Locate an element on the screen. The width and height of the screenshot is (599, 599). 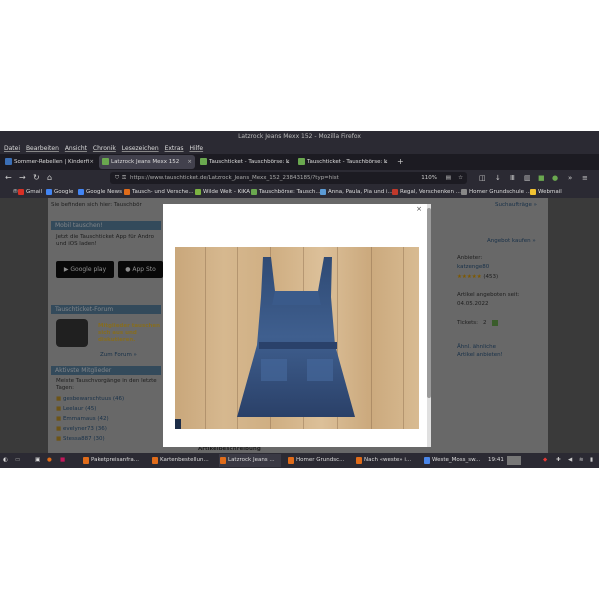
tab-tauschticket-2: Tauschticket - Tauschbörse: L × is located at coordinates (343, 162).